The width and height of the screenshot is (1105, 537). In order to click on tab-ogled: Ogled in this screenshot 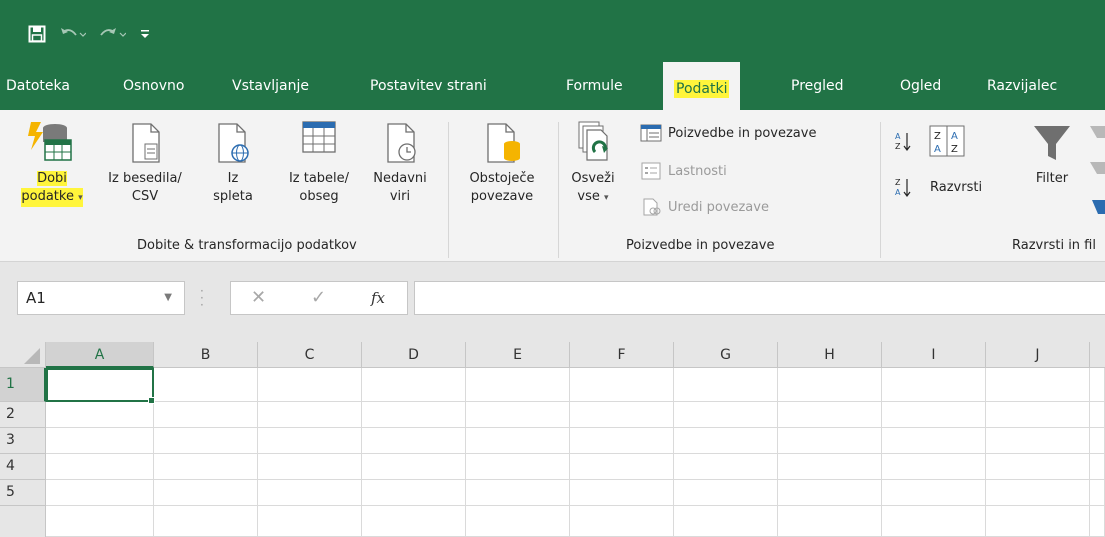, I will do `click(920, 86)`.